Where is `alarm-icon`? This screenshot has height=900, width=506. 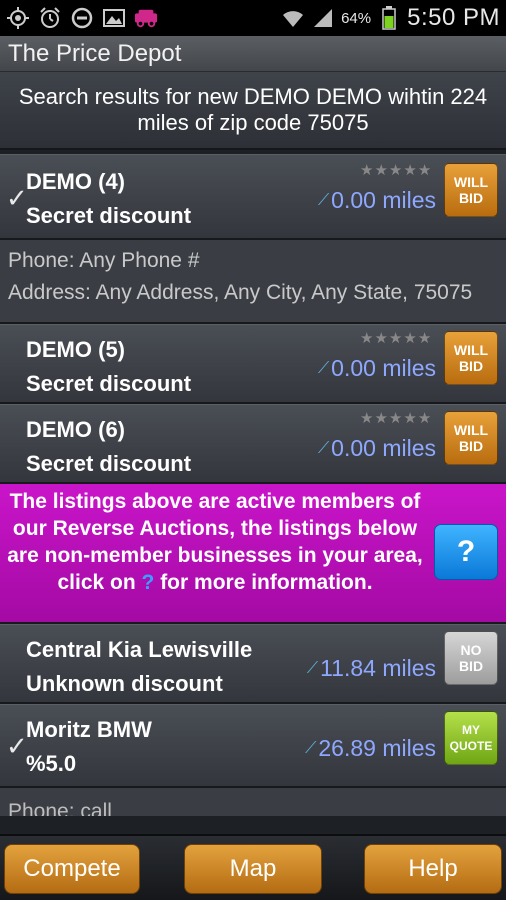 alarm-icon is located at coordinates (50, 18).